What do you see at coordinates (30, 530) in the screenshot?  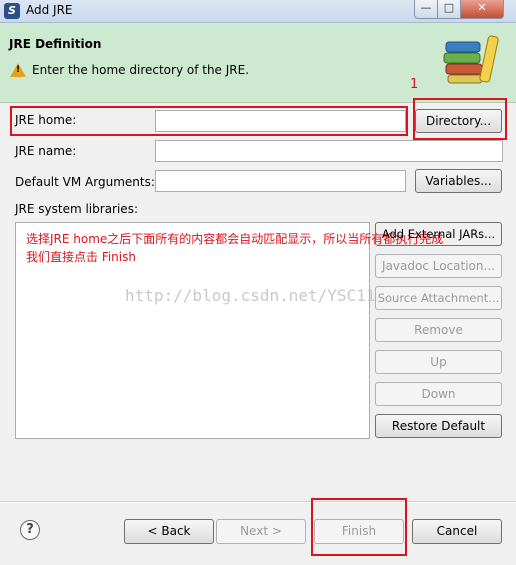 I see `help-icon: ?` at bounding box center [30, 530].